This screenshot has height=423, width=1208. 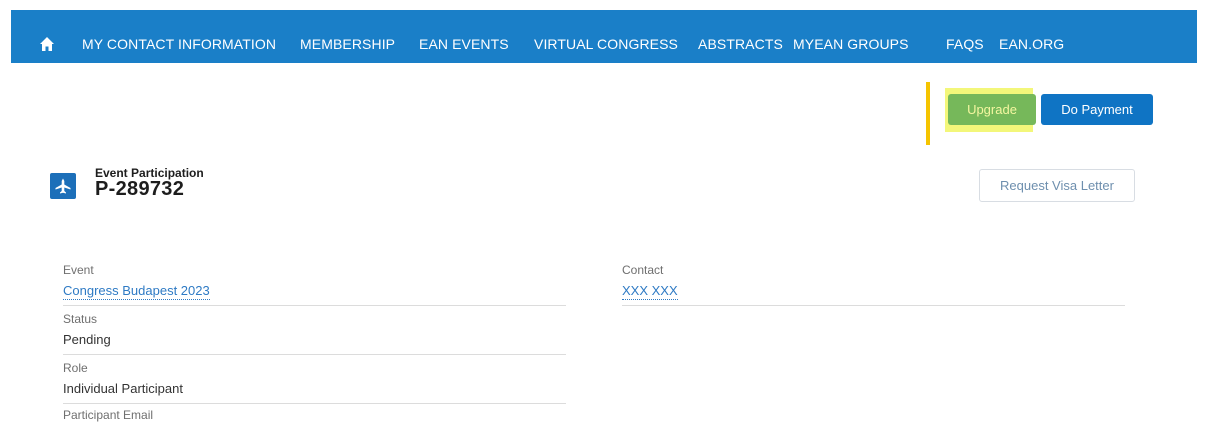 I want to click on role-label: Role, so click(x=75, y=368).